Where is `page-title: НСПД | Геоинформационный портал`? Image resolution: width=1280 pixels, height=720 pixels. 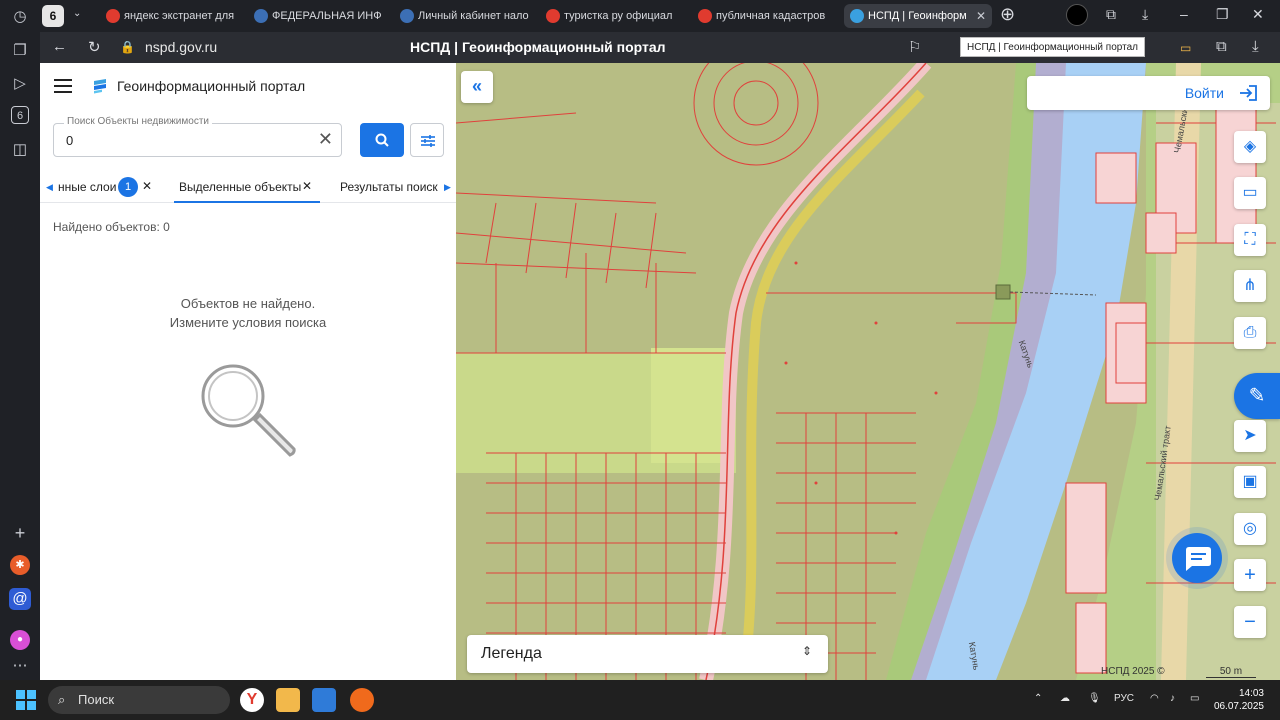 page-title: НСПД | Геоинформационный портал is located at coordinates (538, 47).